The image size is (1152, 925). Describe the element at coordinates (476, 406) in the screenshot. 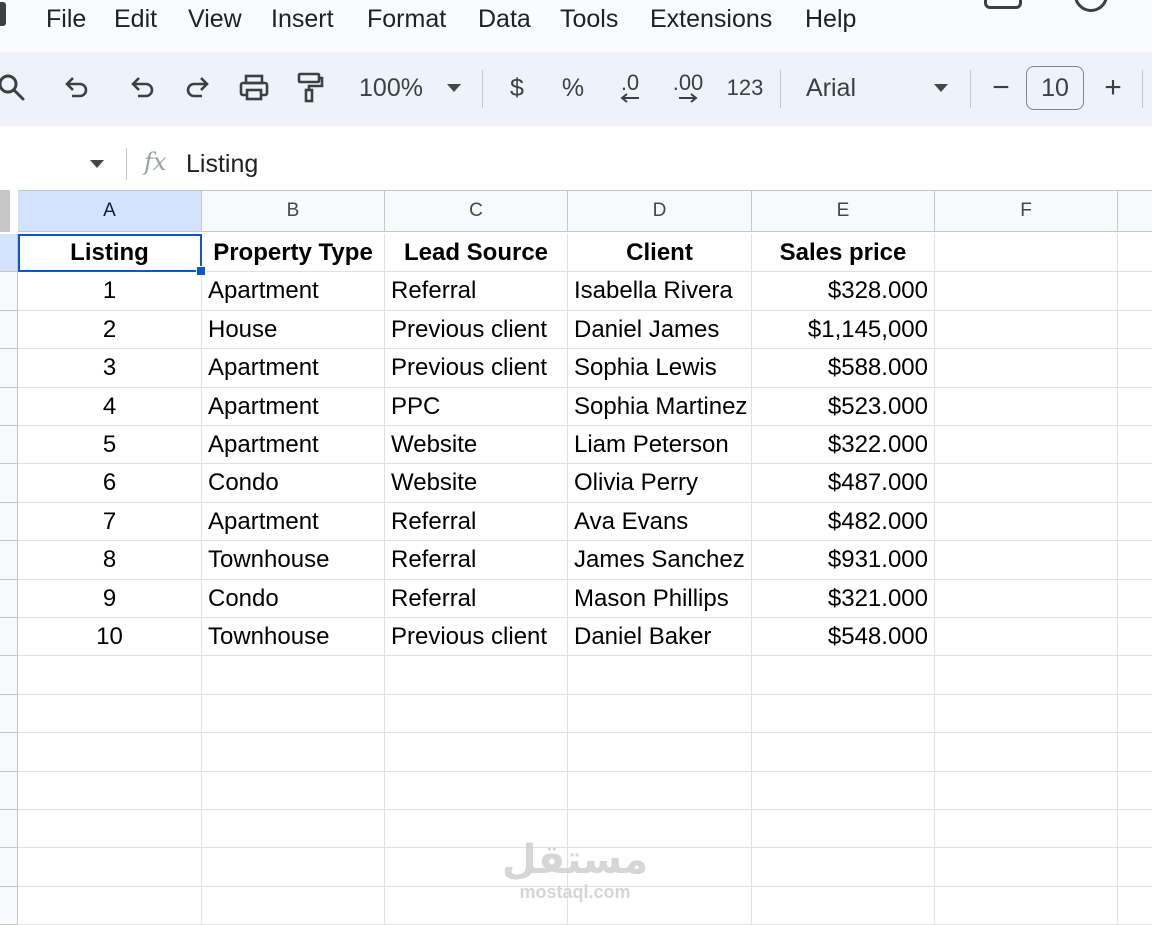

I see `data-cell: PPC` at that location.